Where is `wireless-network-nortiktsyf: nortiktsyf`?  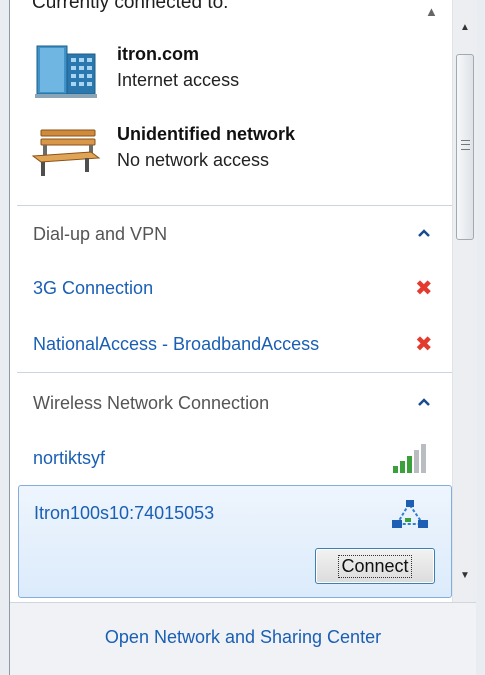 wireless-network-nortiktsyf: nortiktsyf is located at coordinates (234, 460).